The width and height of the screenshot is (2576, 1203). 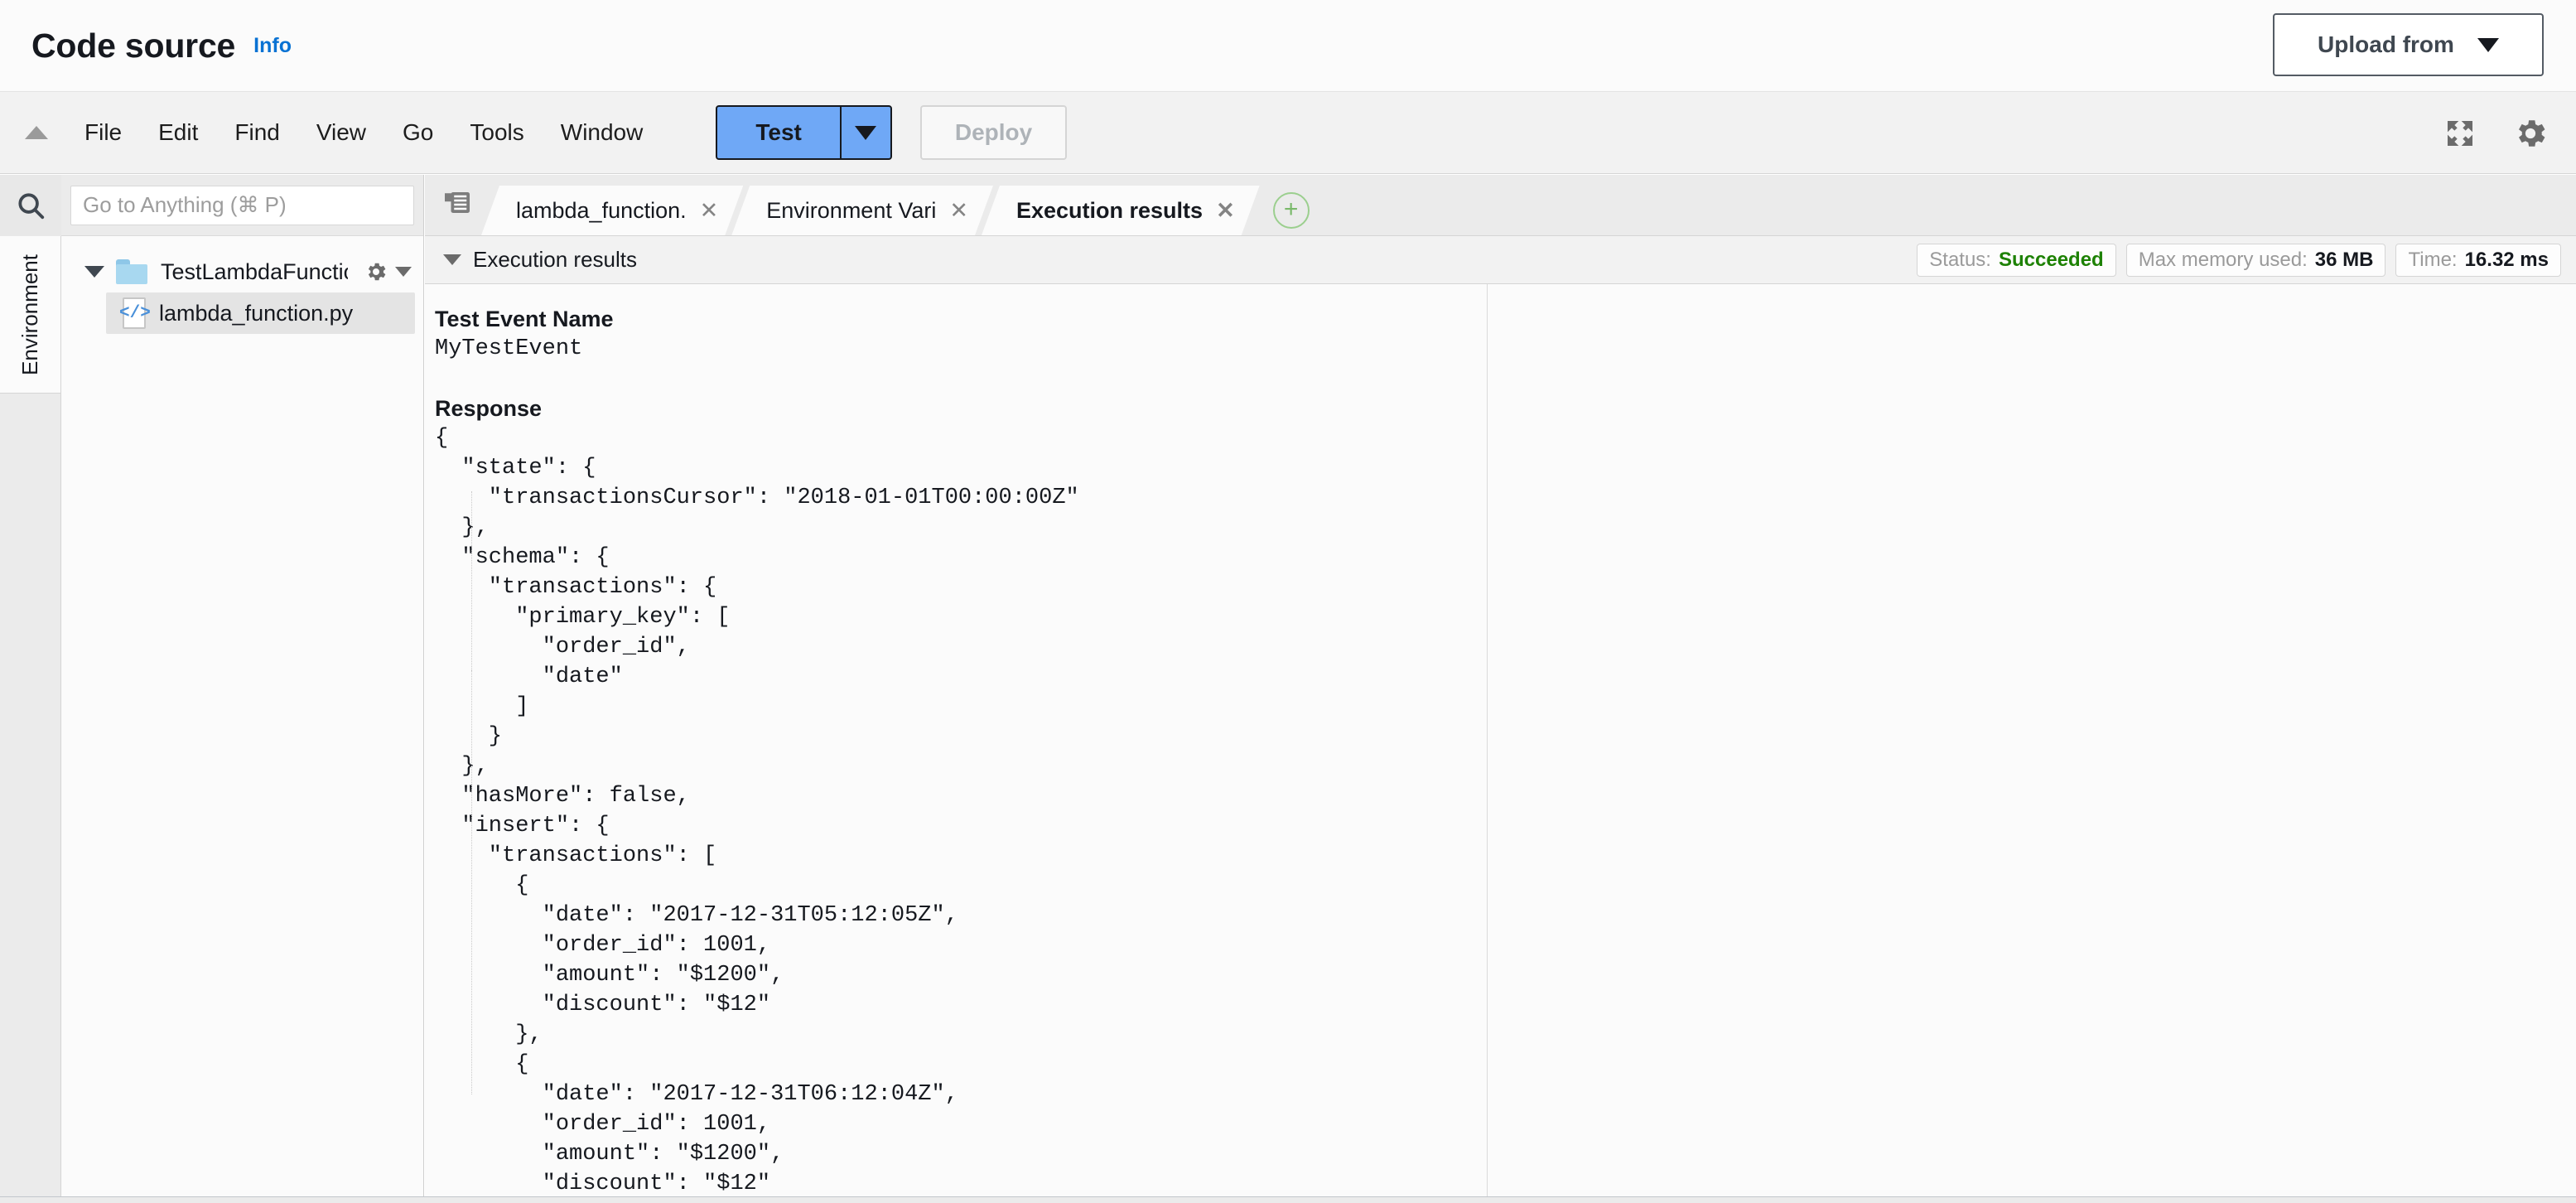 What do you see at coordinates (103, 132) in the screenshot?
I see `menu-item-file: File` at bounding box center [103, 132].